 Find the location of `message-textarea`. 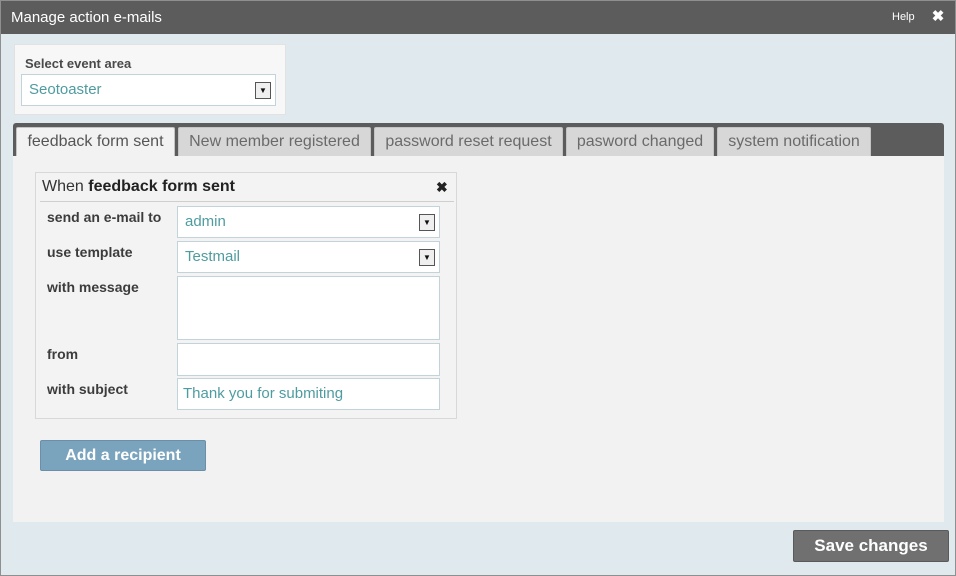

message-textarea is located at coordinates (308, 308).